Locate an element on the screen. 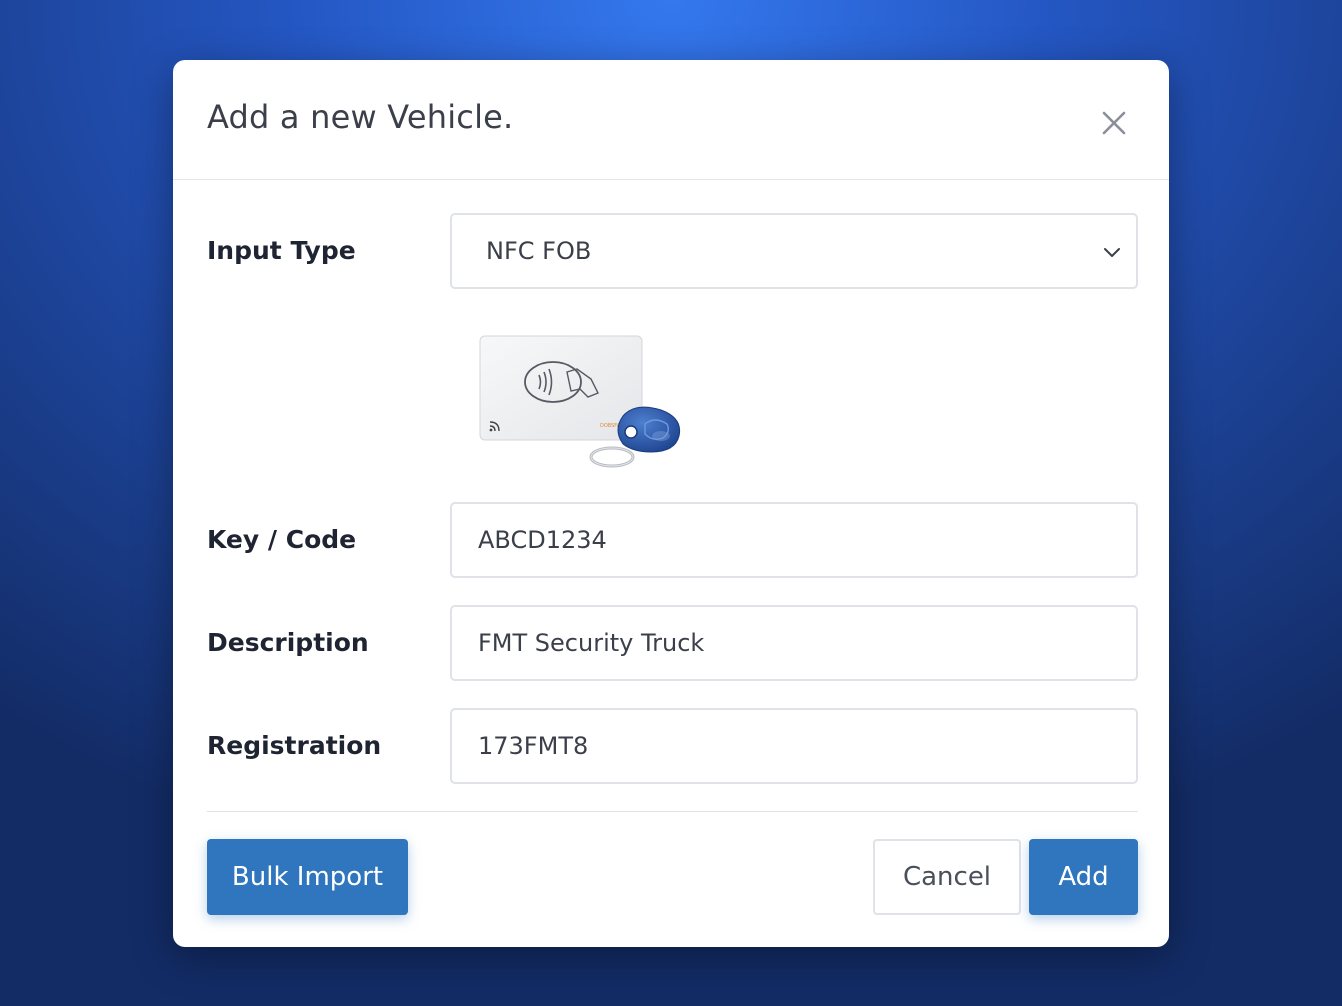 The image size is (1342, 1006). registration-input is located at coordinates (794, 746).